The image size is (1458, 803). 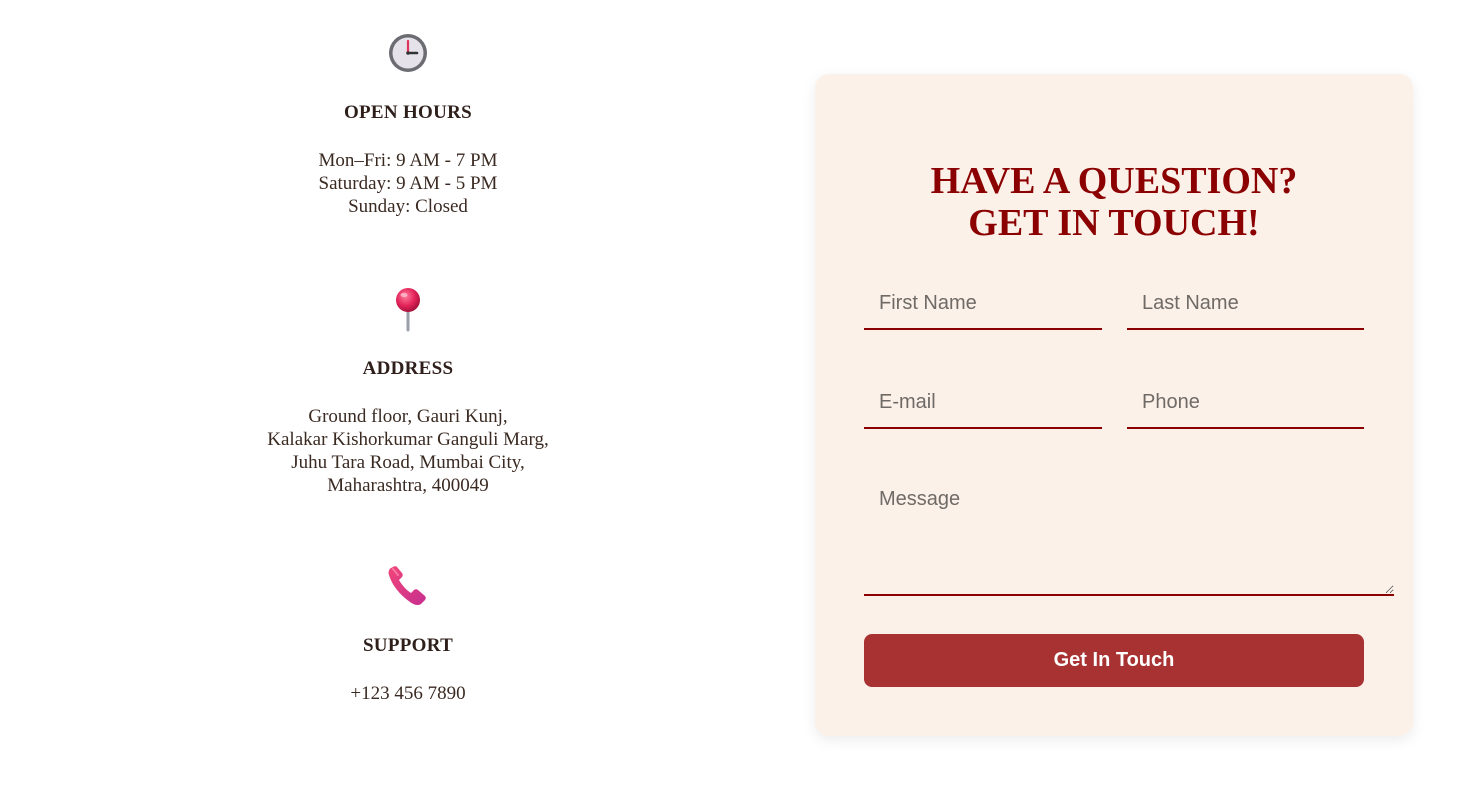 What do you see at coordinates (1114, 181) in the screenshot?
I see `form-title-line-1: HAVE A QUESTION?` at bounding box center [1114, 181].